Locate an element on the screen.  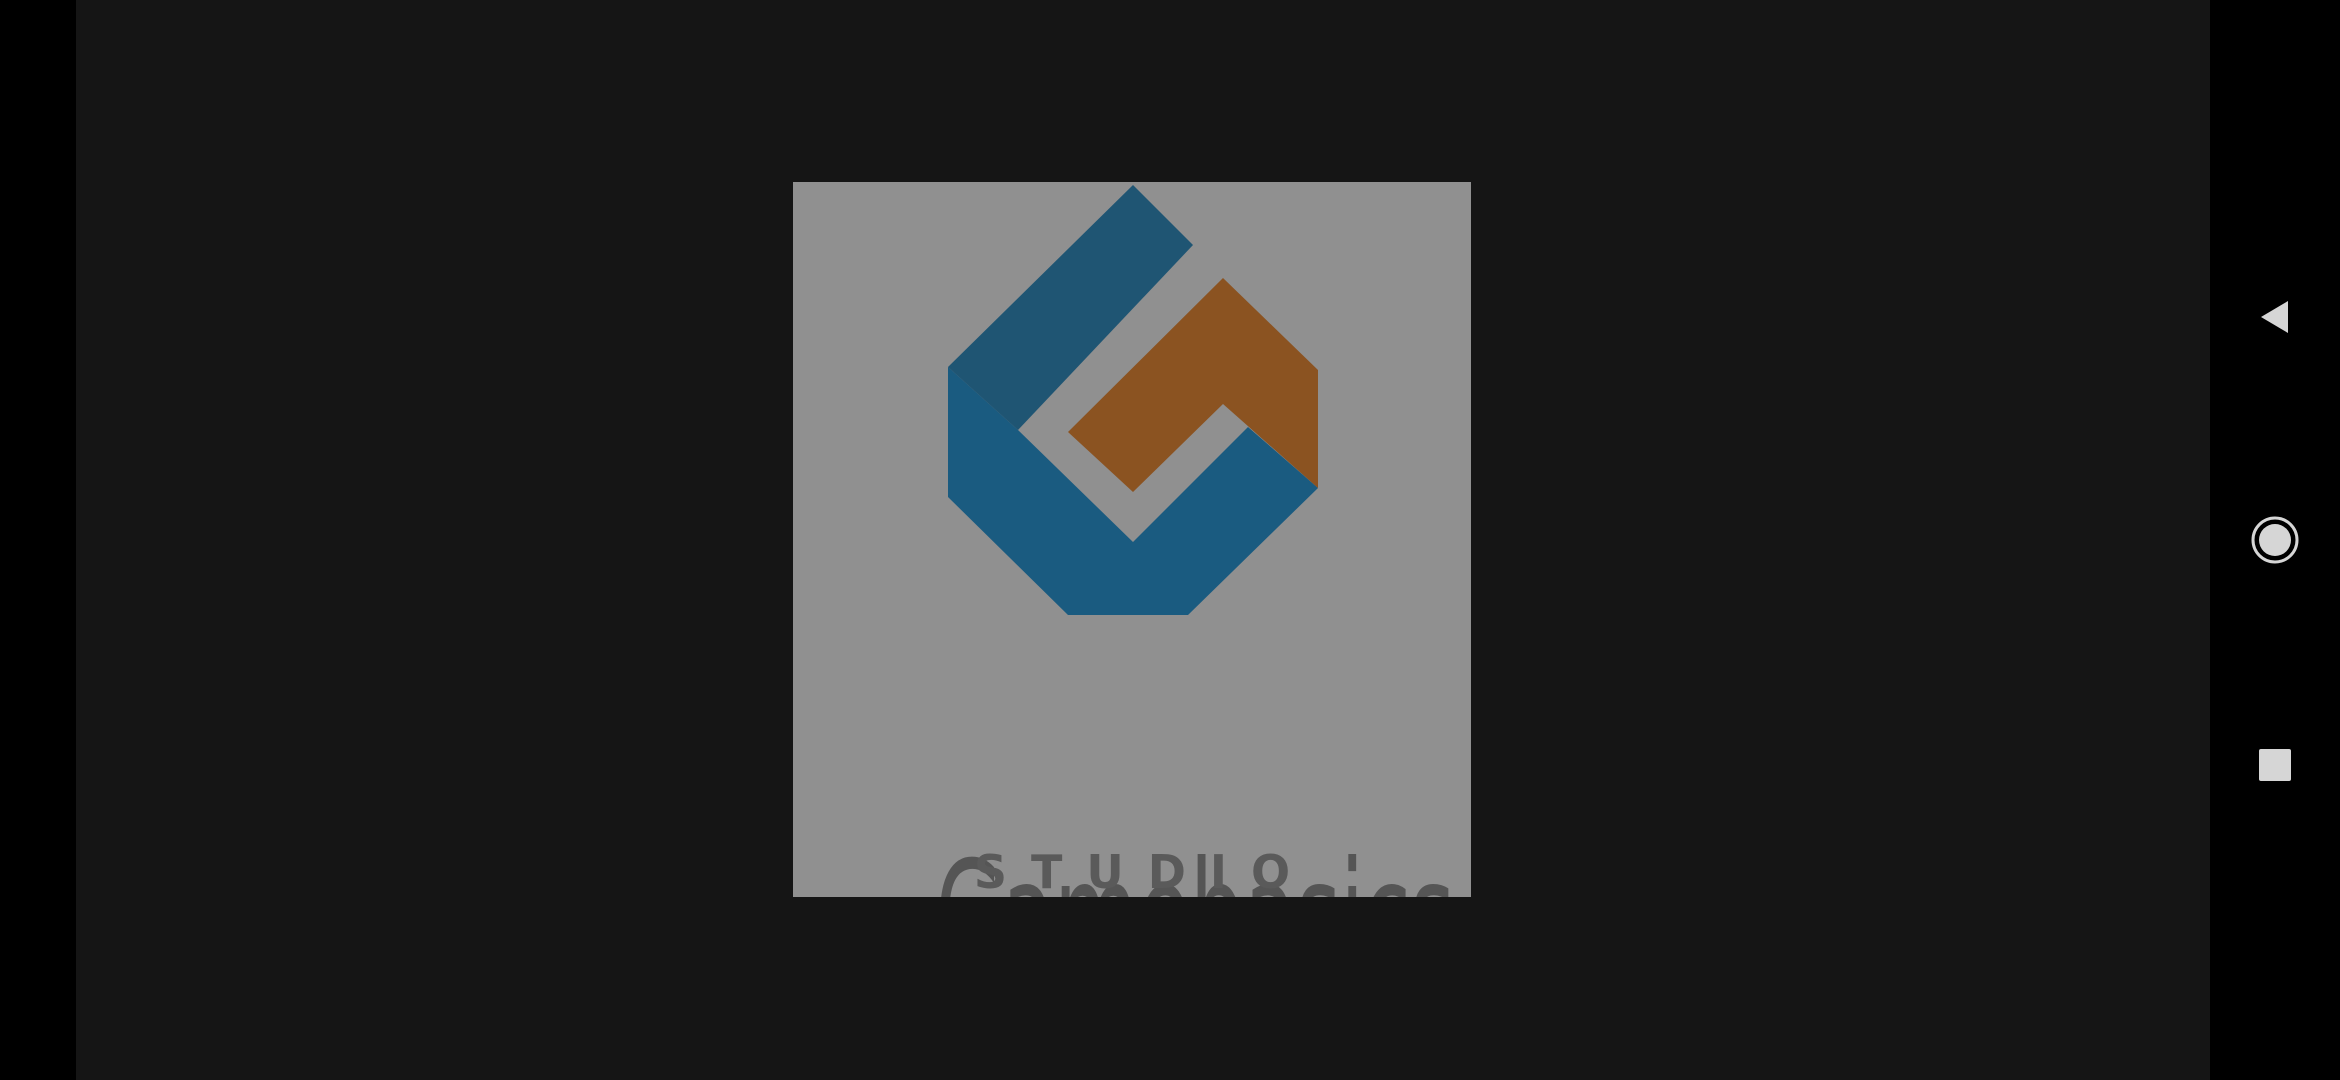
system-navigation-bar is located at coordinates (2275, 540).